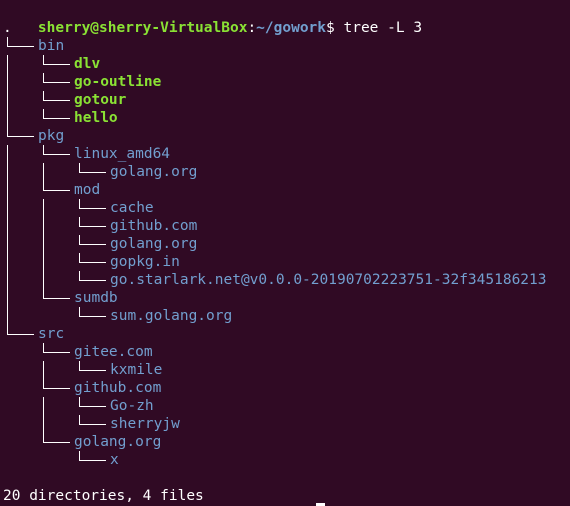 The height and width of the screenshot is (506, 570). I want to click on tree-dir-gitee-com: gitee.com, so click(113, 352).